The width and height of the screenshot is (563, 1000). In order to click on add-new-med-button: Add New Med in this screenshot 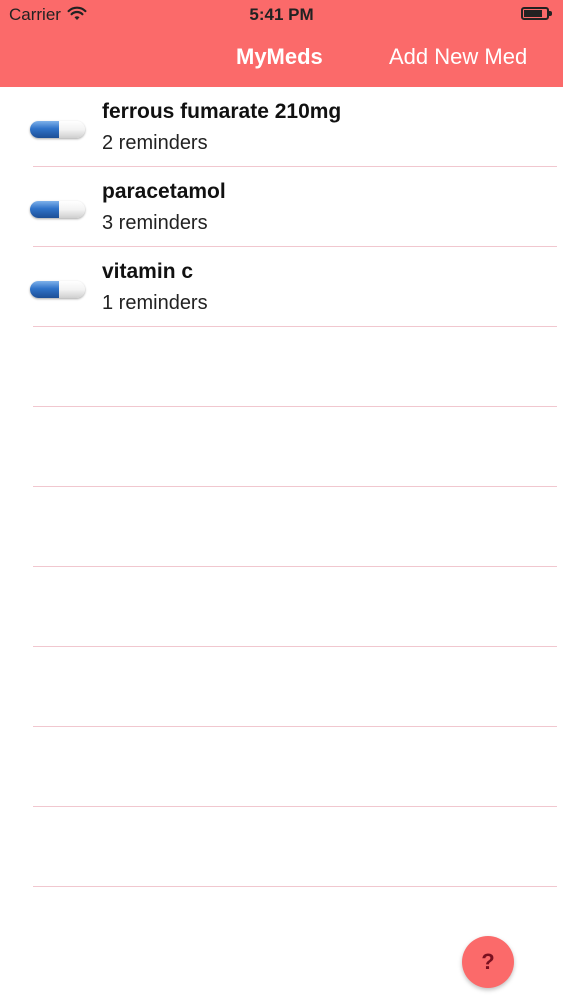, I will do `click(458, 57)`.